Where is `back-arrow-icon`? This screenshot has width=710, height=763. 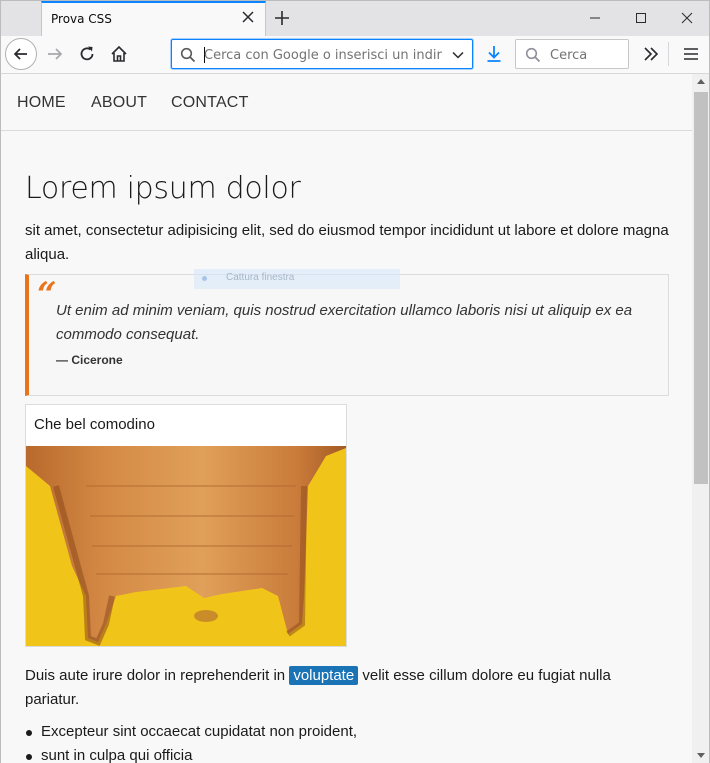
back-arrow-icon is located at coordinates (20, 54).